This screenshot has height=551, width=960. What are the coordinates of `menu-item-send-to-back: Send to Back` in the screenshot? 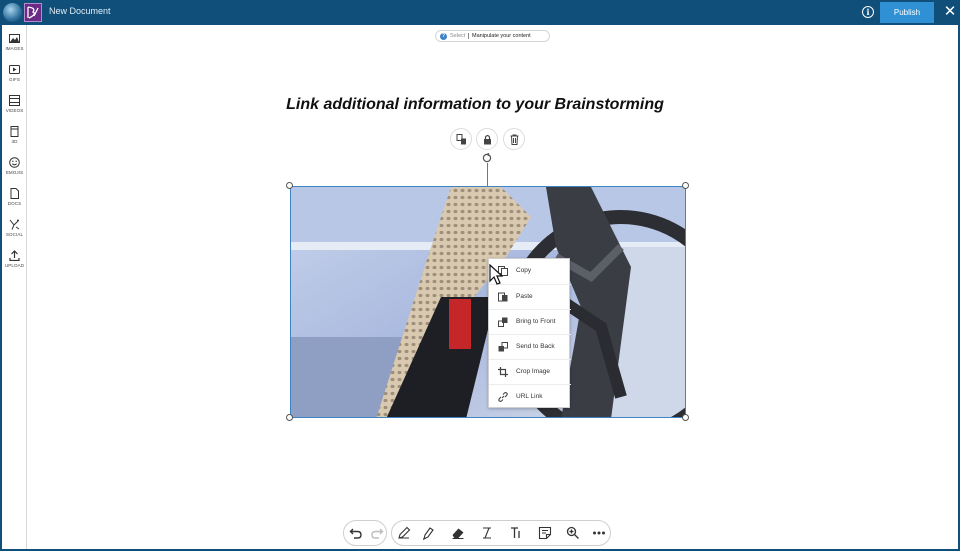 It's located at (530, 346).